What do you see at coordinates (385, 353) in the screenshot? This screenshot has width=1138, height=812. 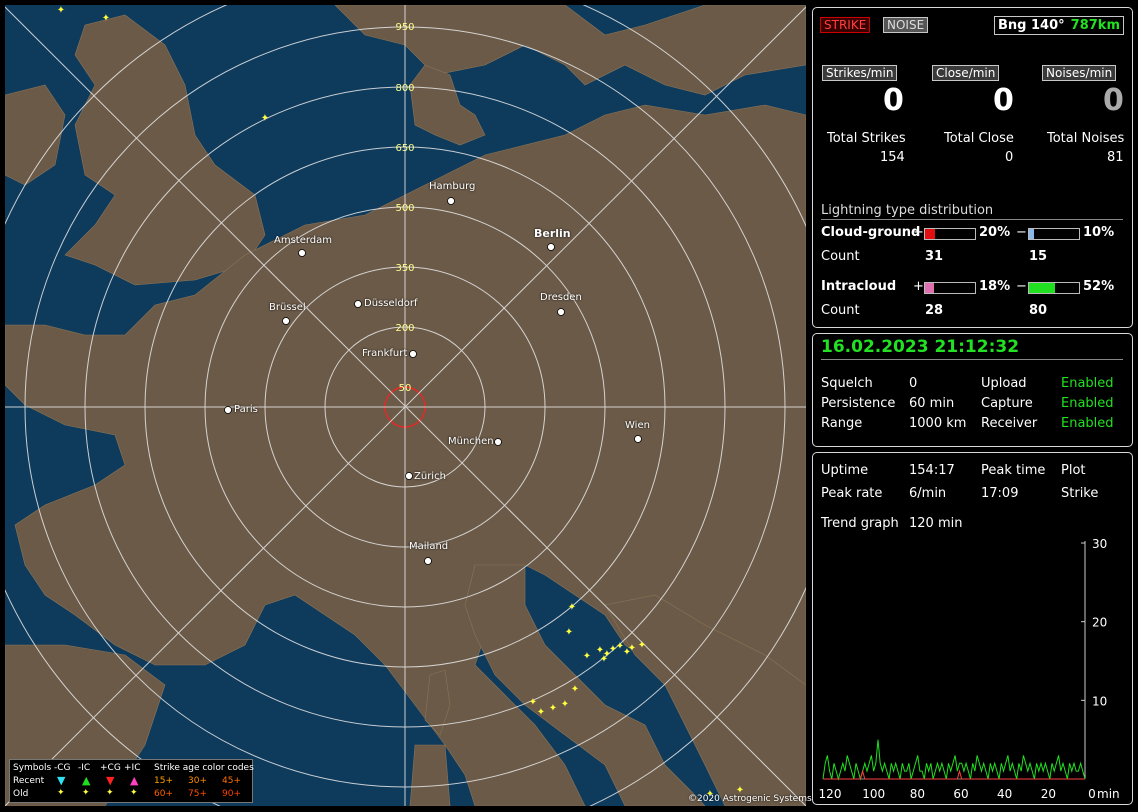 I see `city-label-frankfurt: Frankfurt` at bounding box center [385, 353].